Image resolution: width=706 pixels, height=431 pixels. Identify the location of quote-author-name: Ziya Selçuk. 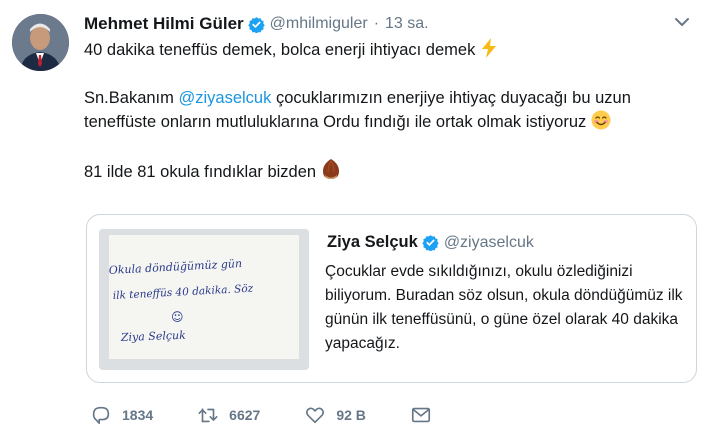
(372, 242).